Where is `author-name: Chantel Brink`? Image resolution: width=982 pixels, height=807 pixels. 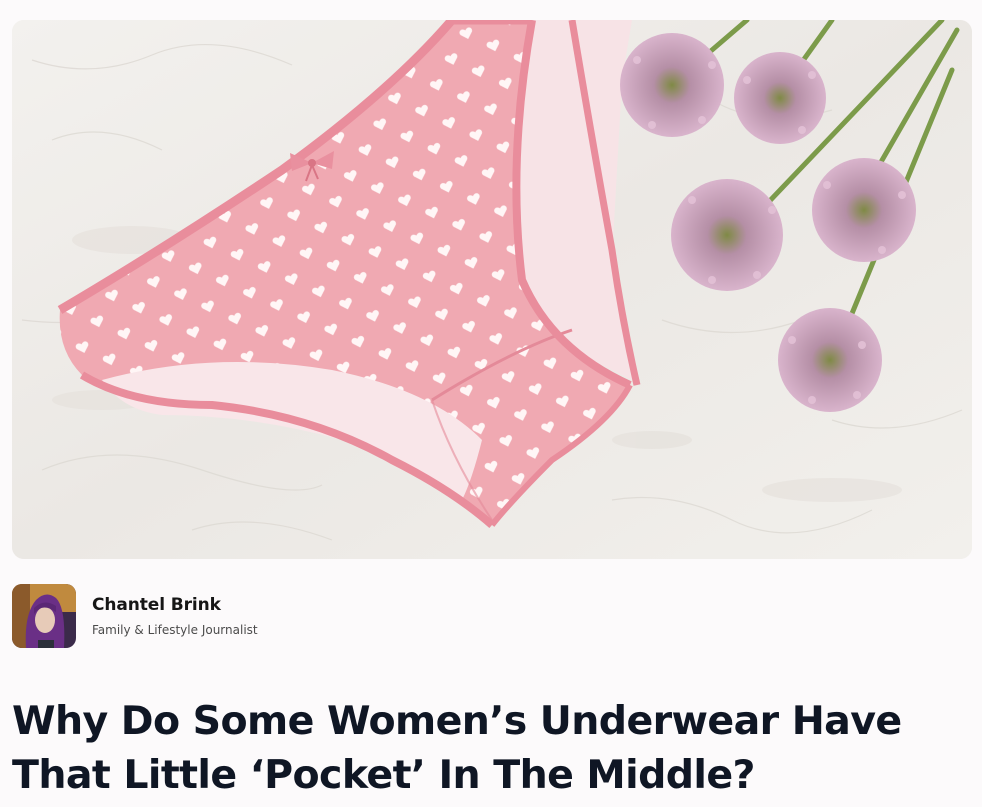 author-name: Chantel Brink is located at coordinates (175, 605).